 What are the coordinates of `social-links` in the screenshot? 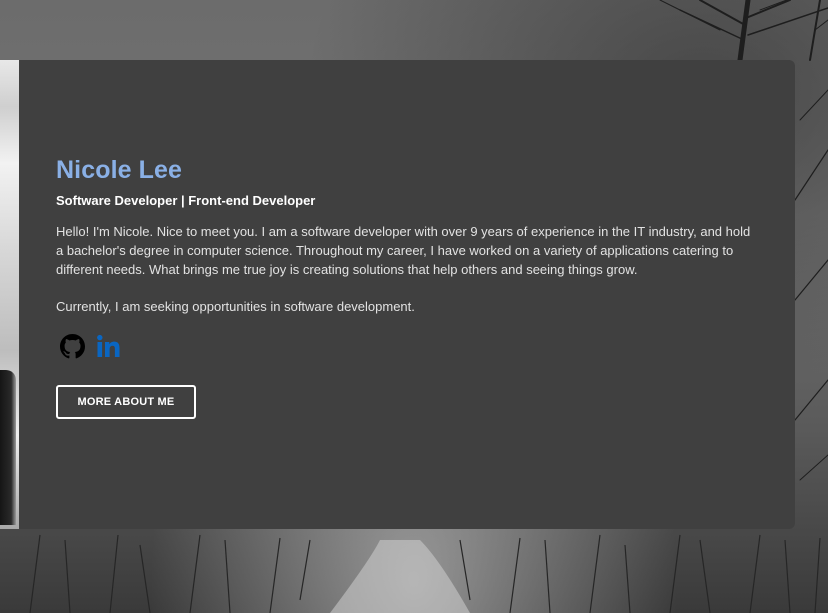 It's located at (90, 346).